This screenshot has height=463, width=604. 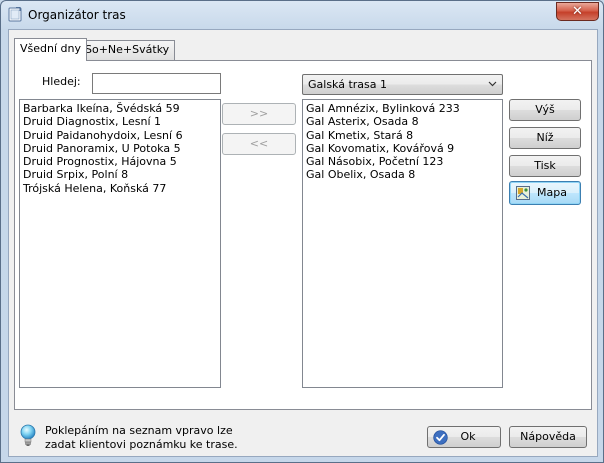 I want to click on move-down-label: Níž, so click(x=545, y=137).